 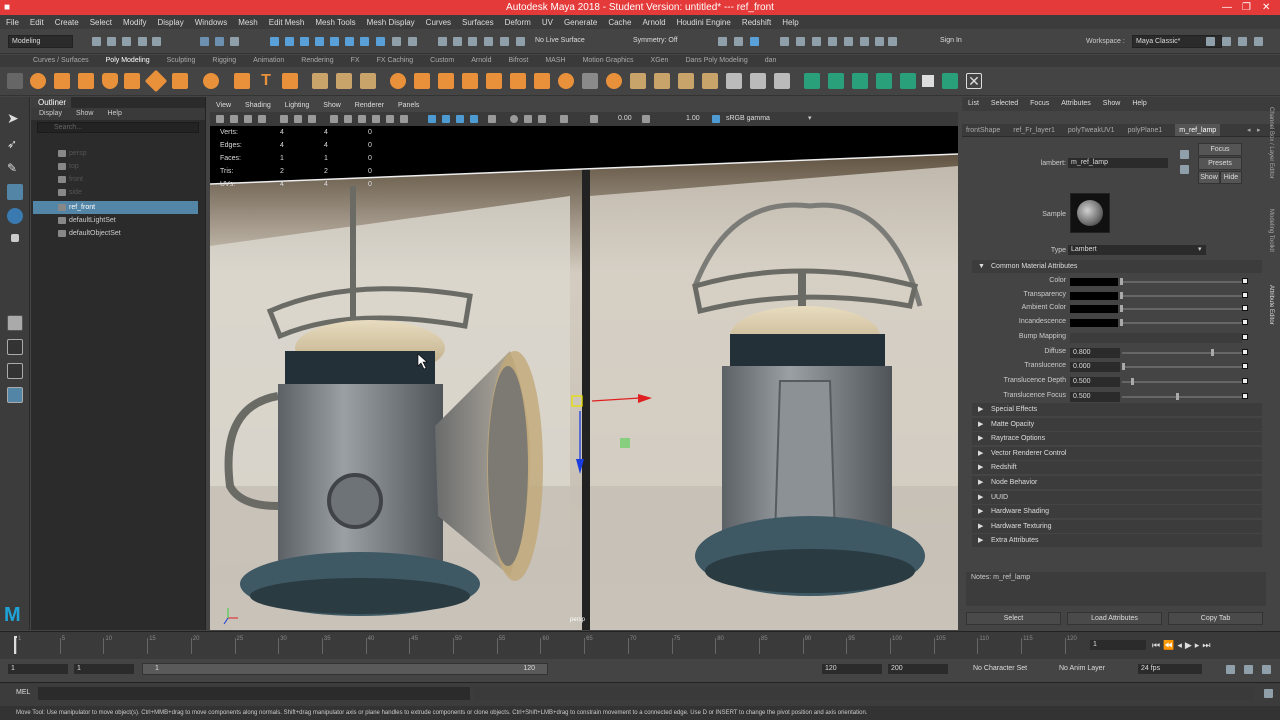 What do you see at coordinates (1258, 41) in the screenshot?
I see `channel-box-toggle-icon` at bounding box center [1258, 41].